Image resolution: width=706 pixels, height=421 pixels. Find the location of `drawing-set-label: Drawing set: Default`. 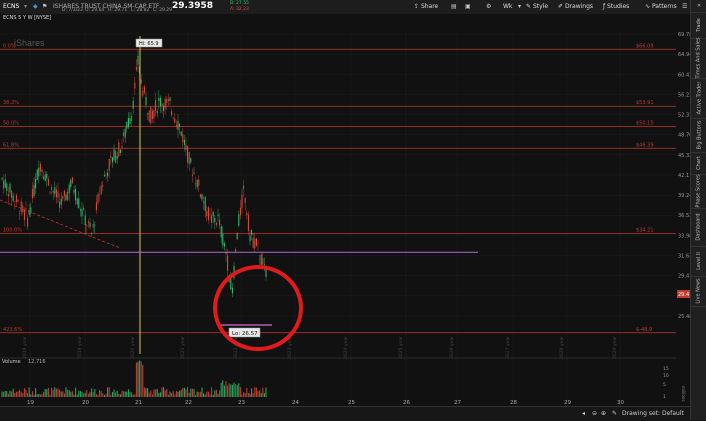

drawing-set-label: Drawing set: Default is located at coordinates (653, 413).